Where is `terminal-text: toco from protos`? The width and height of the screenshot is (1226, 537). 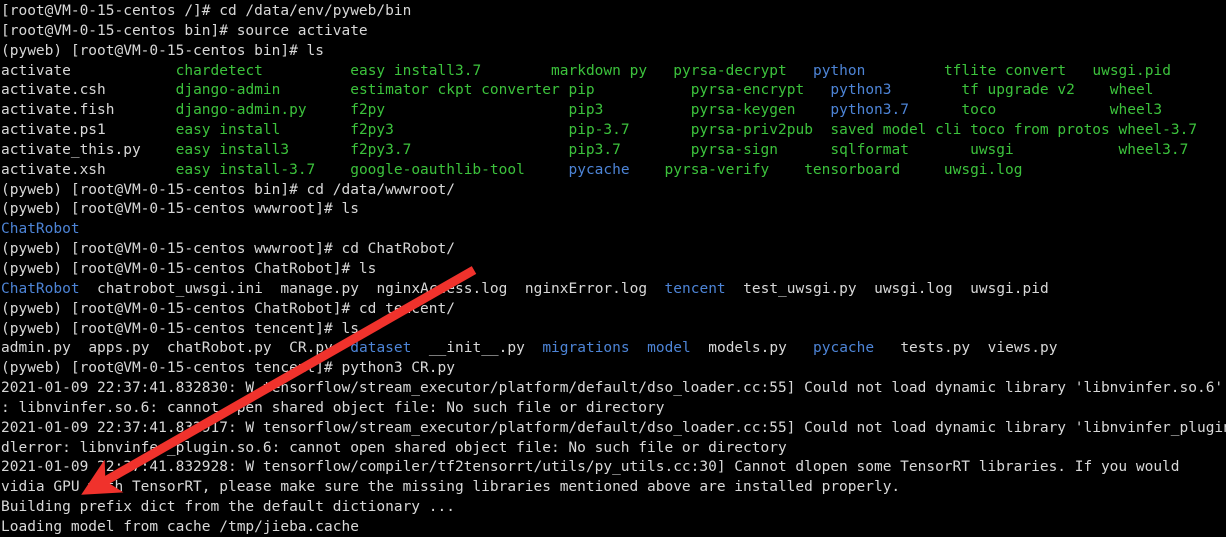
terminal-text: toco from protos is located at coordinates (1040, 130).